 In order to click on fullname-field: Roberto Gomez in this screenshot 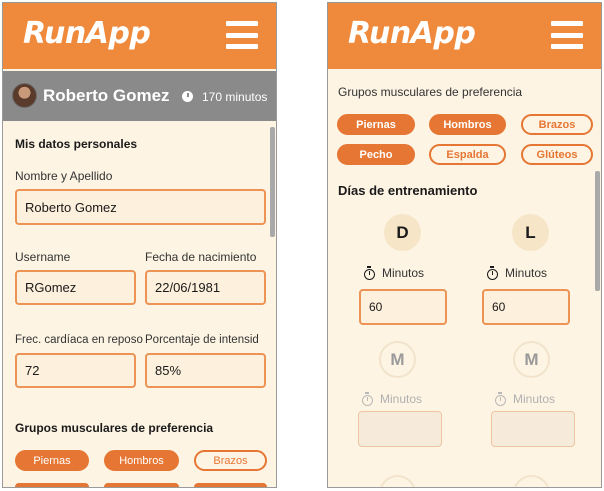, I will do `click(140, 207)`.